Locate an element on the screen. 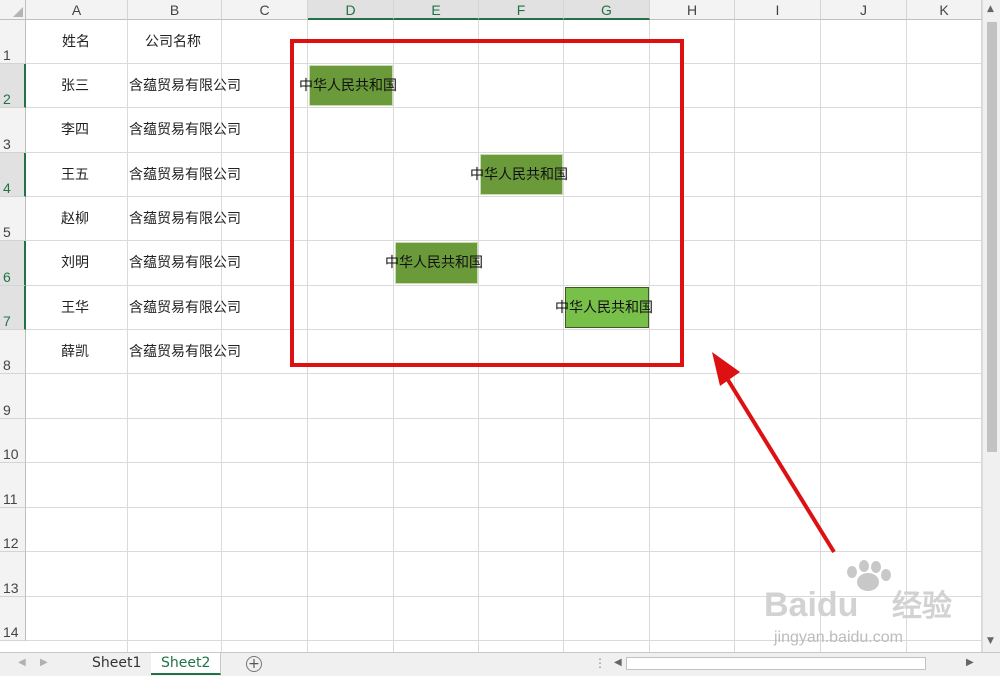  scroll-right-icon: ▶ is located at coordinates (970, 662).